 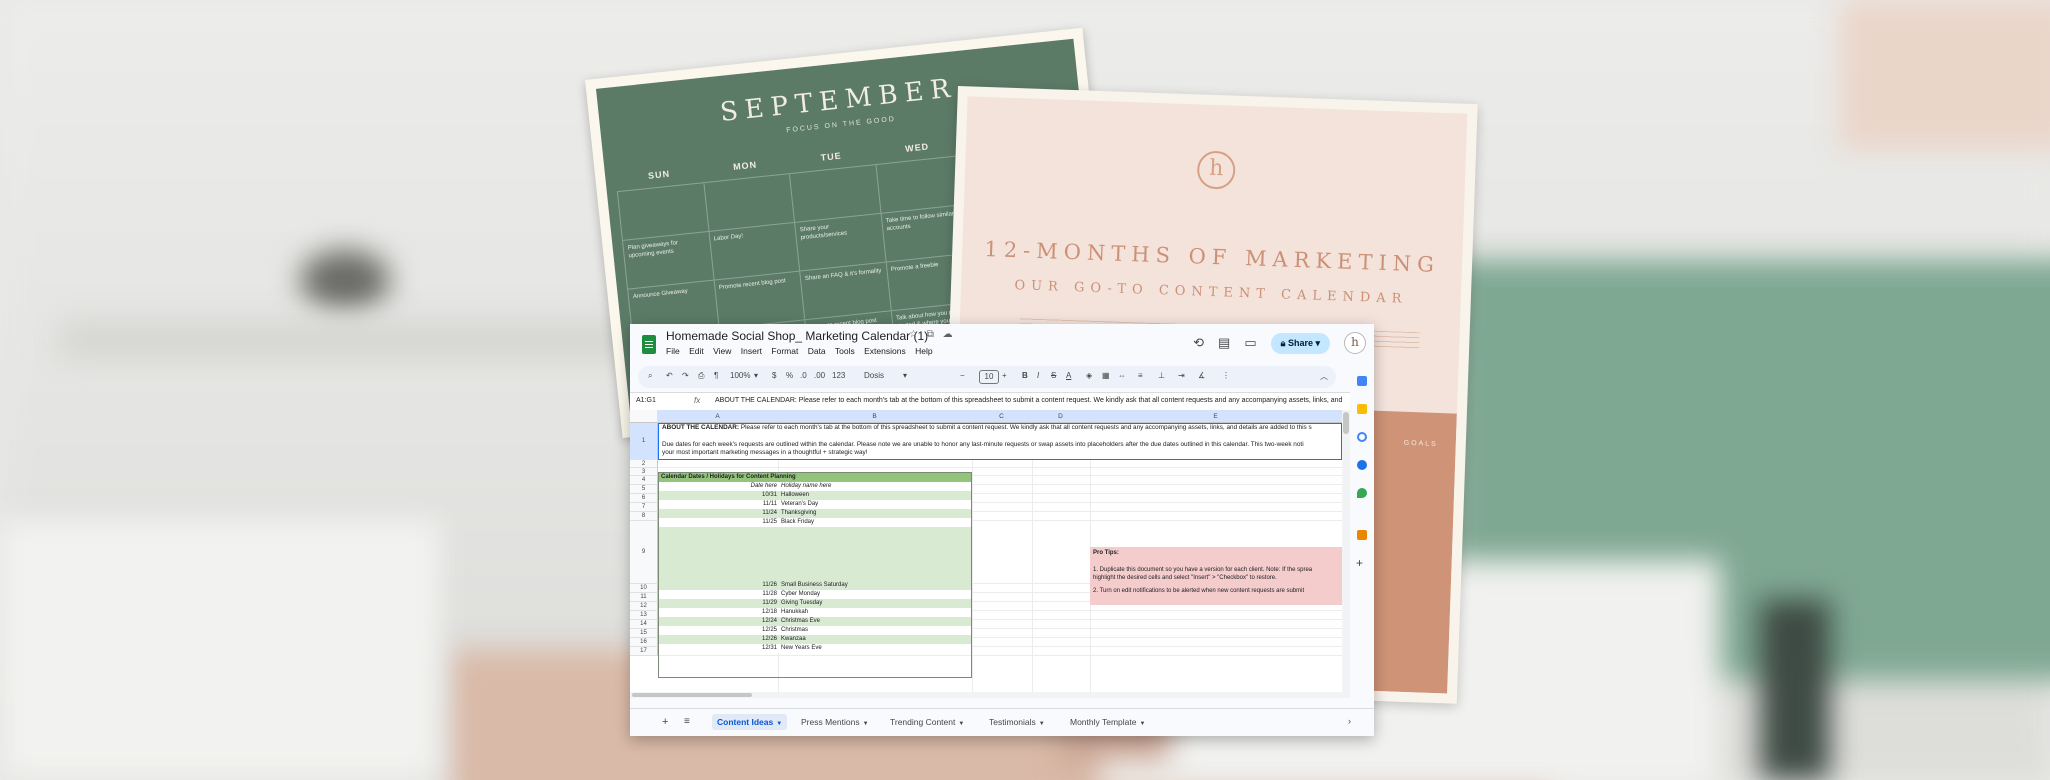 What do you see at coordinates (644, 597) in the screenshot?
I see `row-header: 11` at bounding box center [644, 597].